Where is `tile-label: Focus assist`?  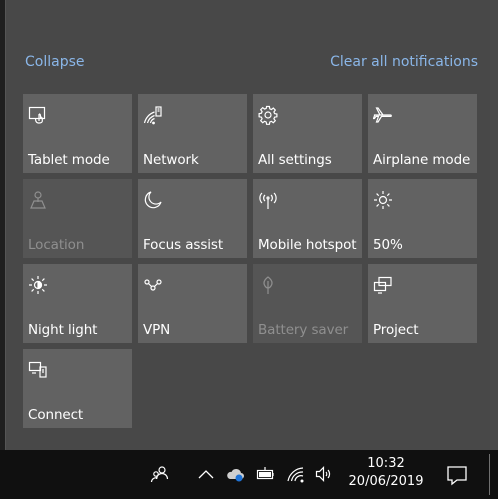
tile-label: Focus assist is located at coordinates (183, 245).